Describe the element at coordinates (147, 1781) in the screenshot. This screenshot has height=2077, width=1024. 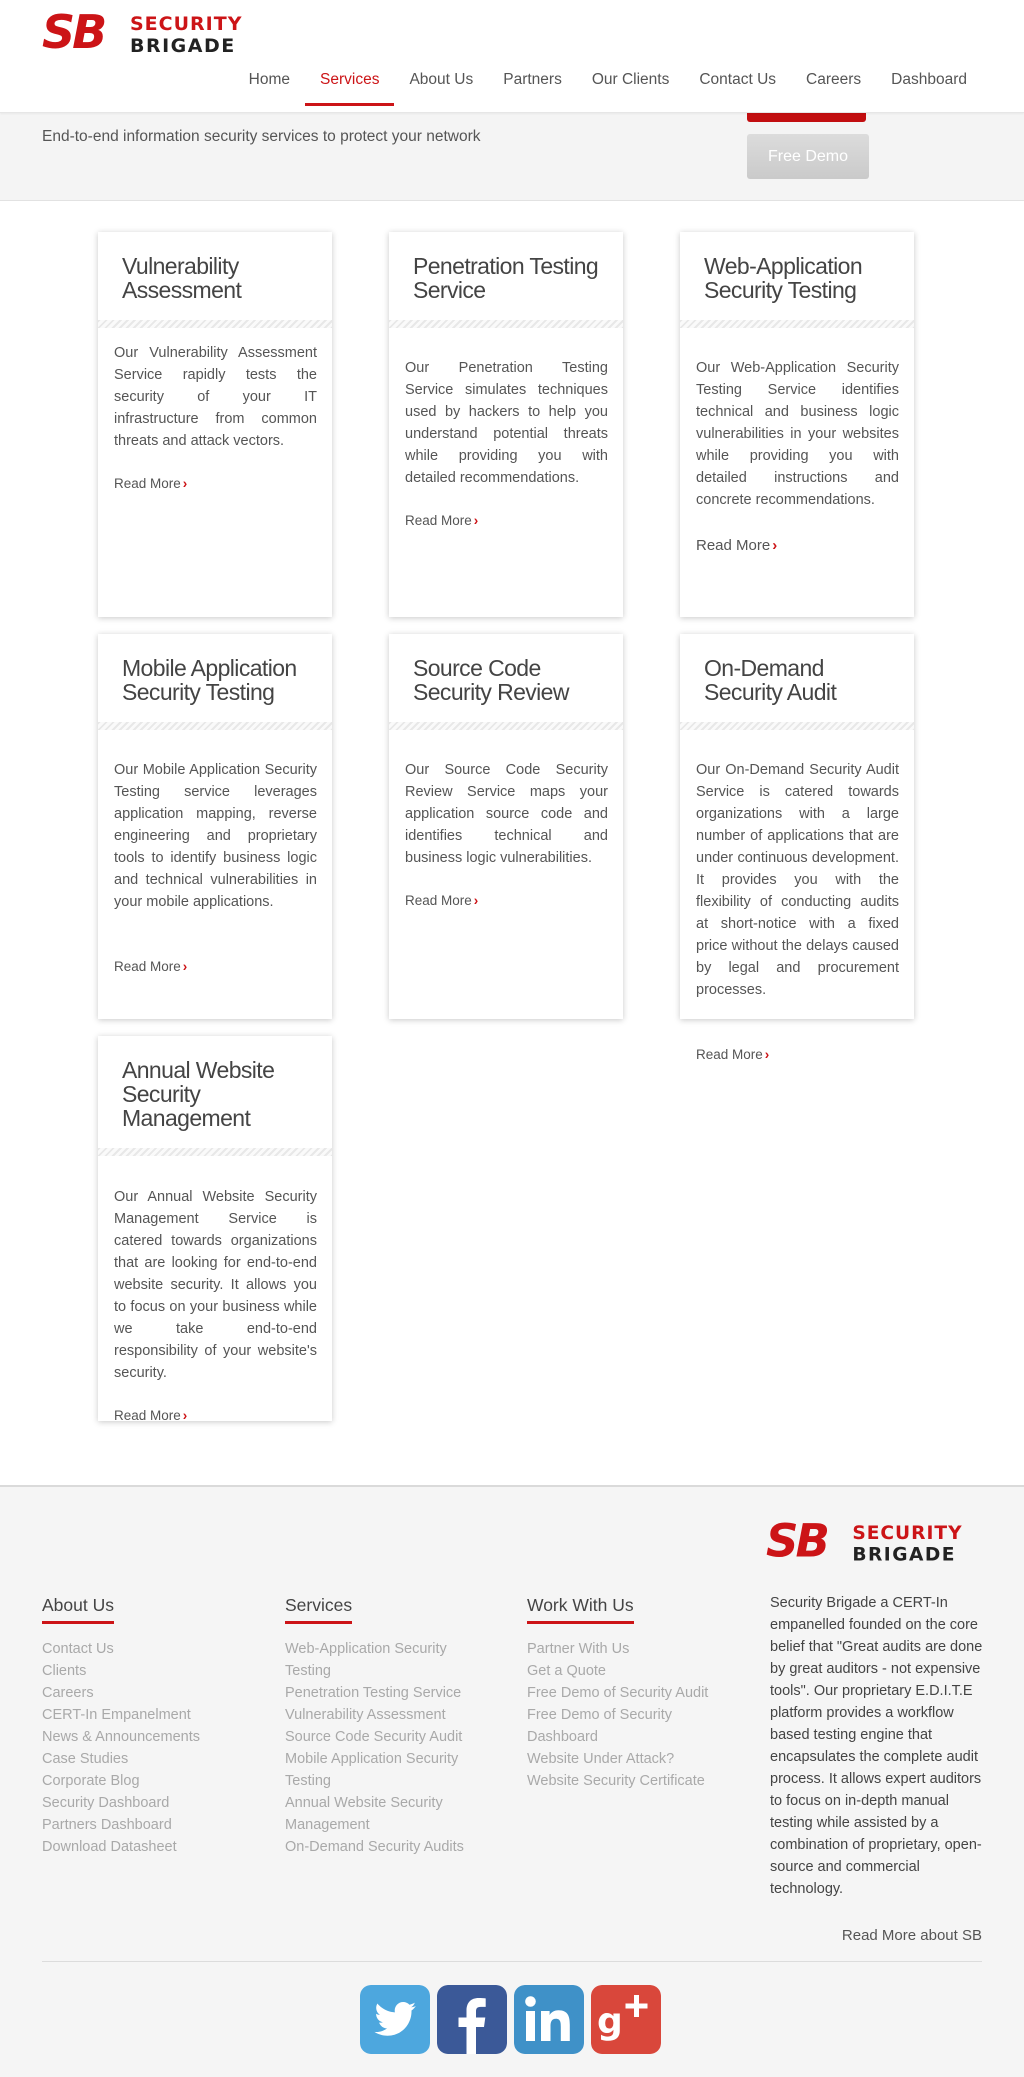
I see `footer-link: Corporate Blog` at that location.